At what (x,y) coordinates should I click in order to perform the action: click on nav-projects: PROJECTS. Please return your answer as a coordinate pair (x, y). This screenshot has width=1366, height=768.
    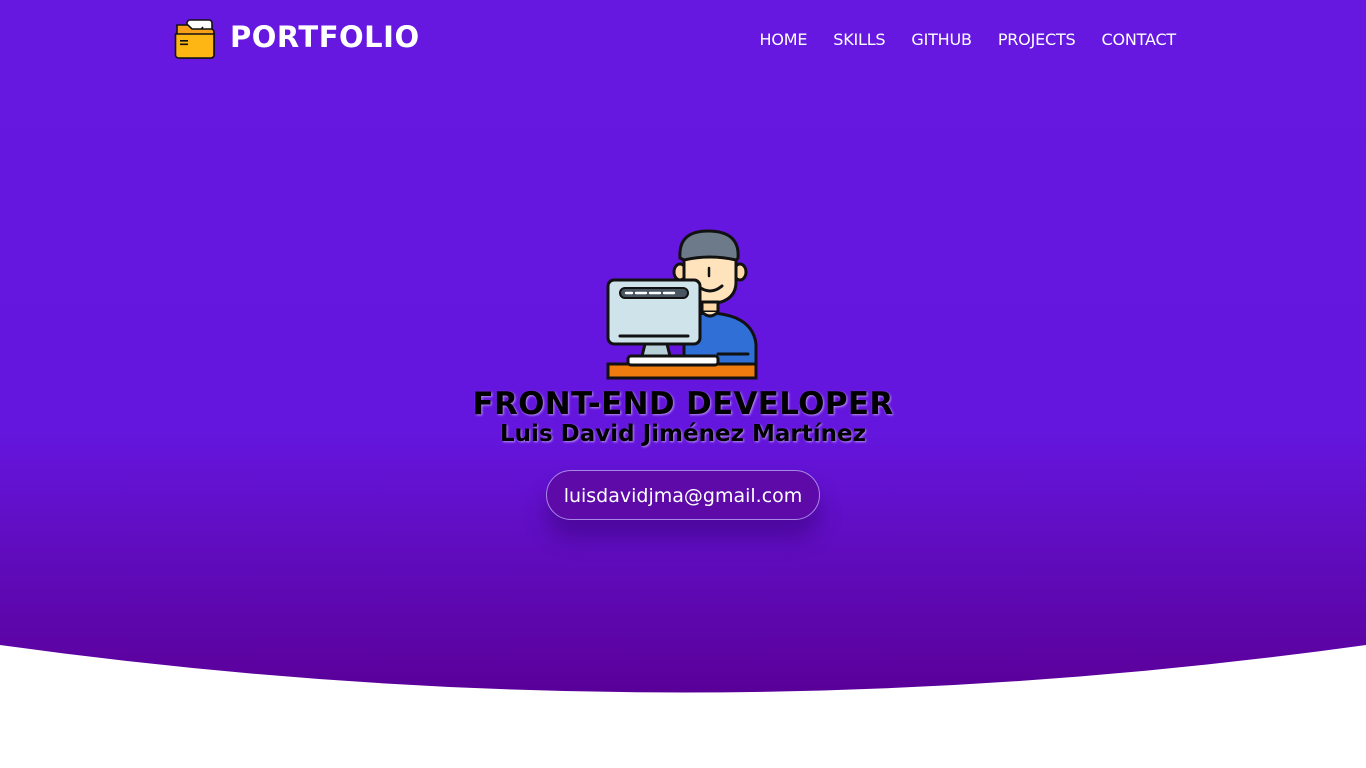
    Looking at the image, I should click on (1037, 40).